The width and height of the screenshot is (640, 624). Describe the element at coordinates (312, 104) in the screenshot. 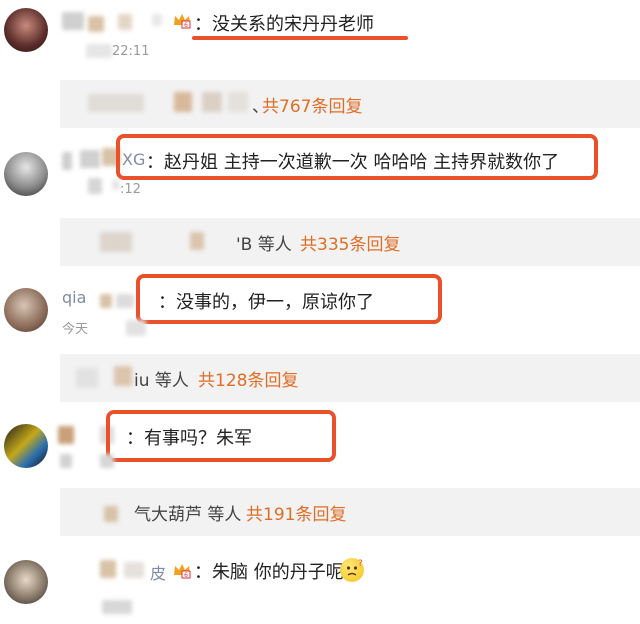

I see `reply-count: 共767条回复` at that location.